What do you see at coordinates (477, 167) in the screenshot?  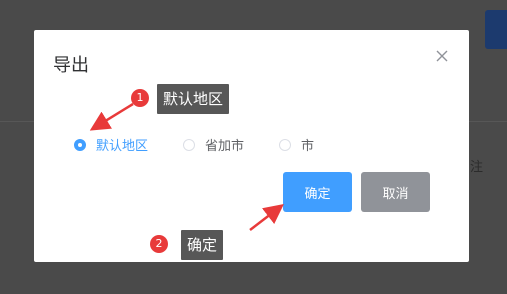 I see `background-column-text: 注` at bounding box center [477, 167].